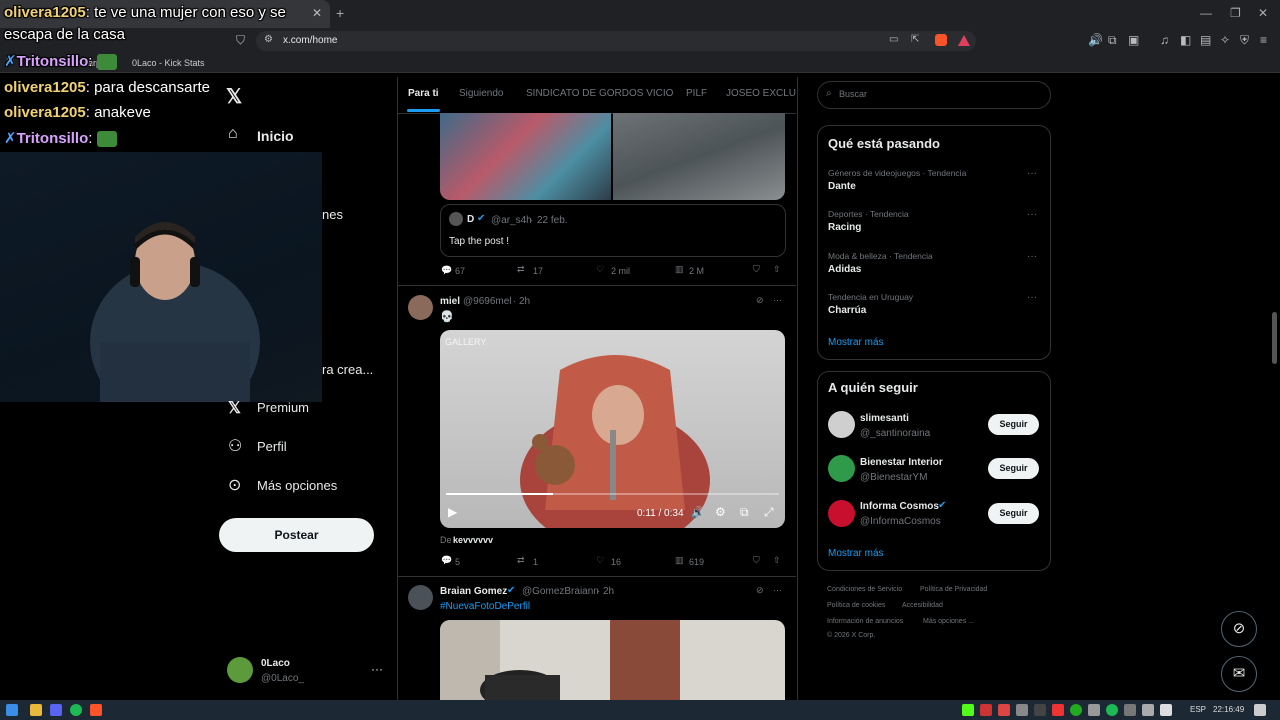 The height and width of the screenshot is (720, 1280). I want to click on nav-premium: Premium, so click(283, 407).